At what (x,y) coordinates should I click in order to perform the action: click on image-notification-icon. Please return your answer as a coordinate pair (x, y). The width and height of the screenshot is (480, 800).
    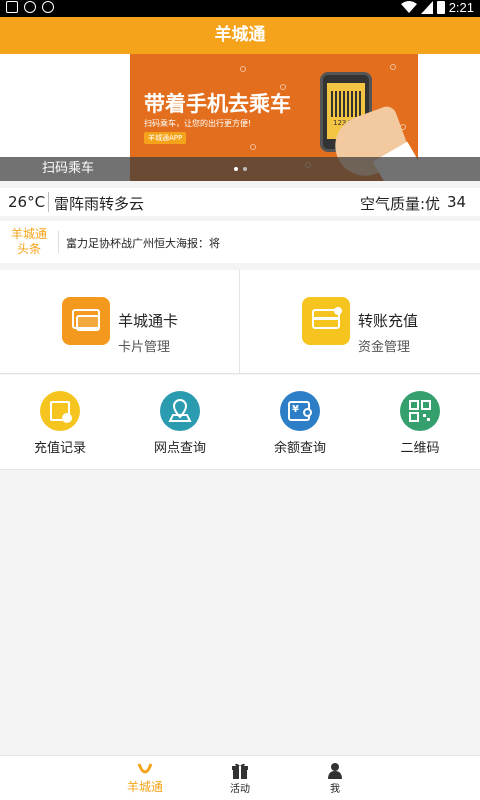
    Looking at the image, I should click on (12, 7).